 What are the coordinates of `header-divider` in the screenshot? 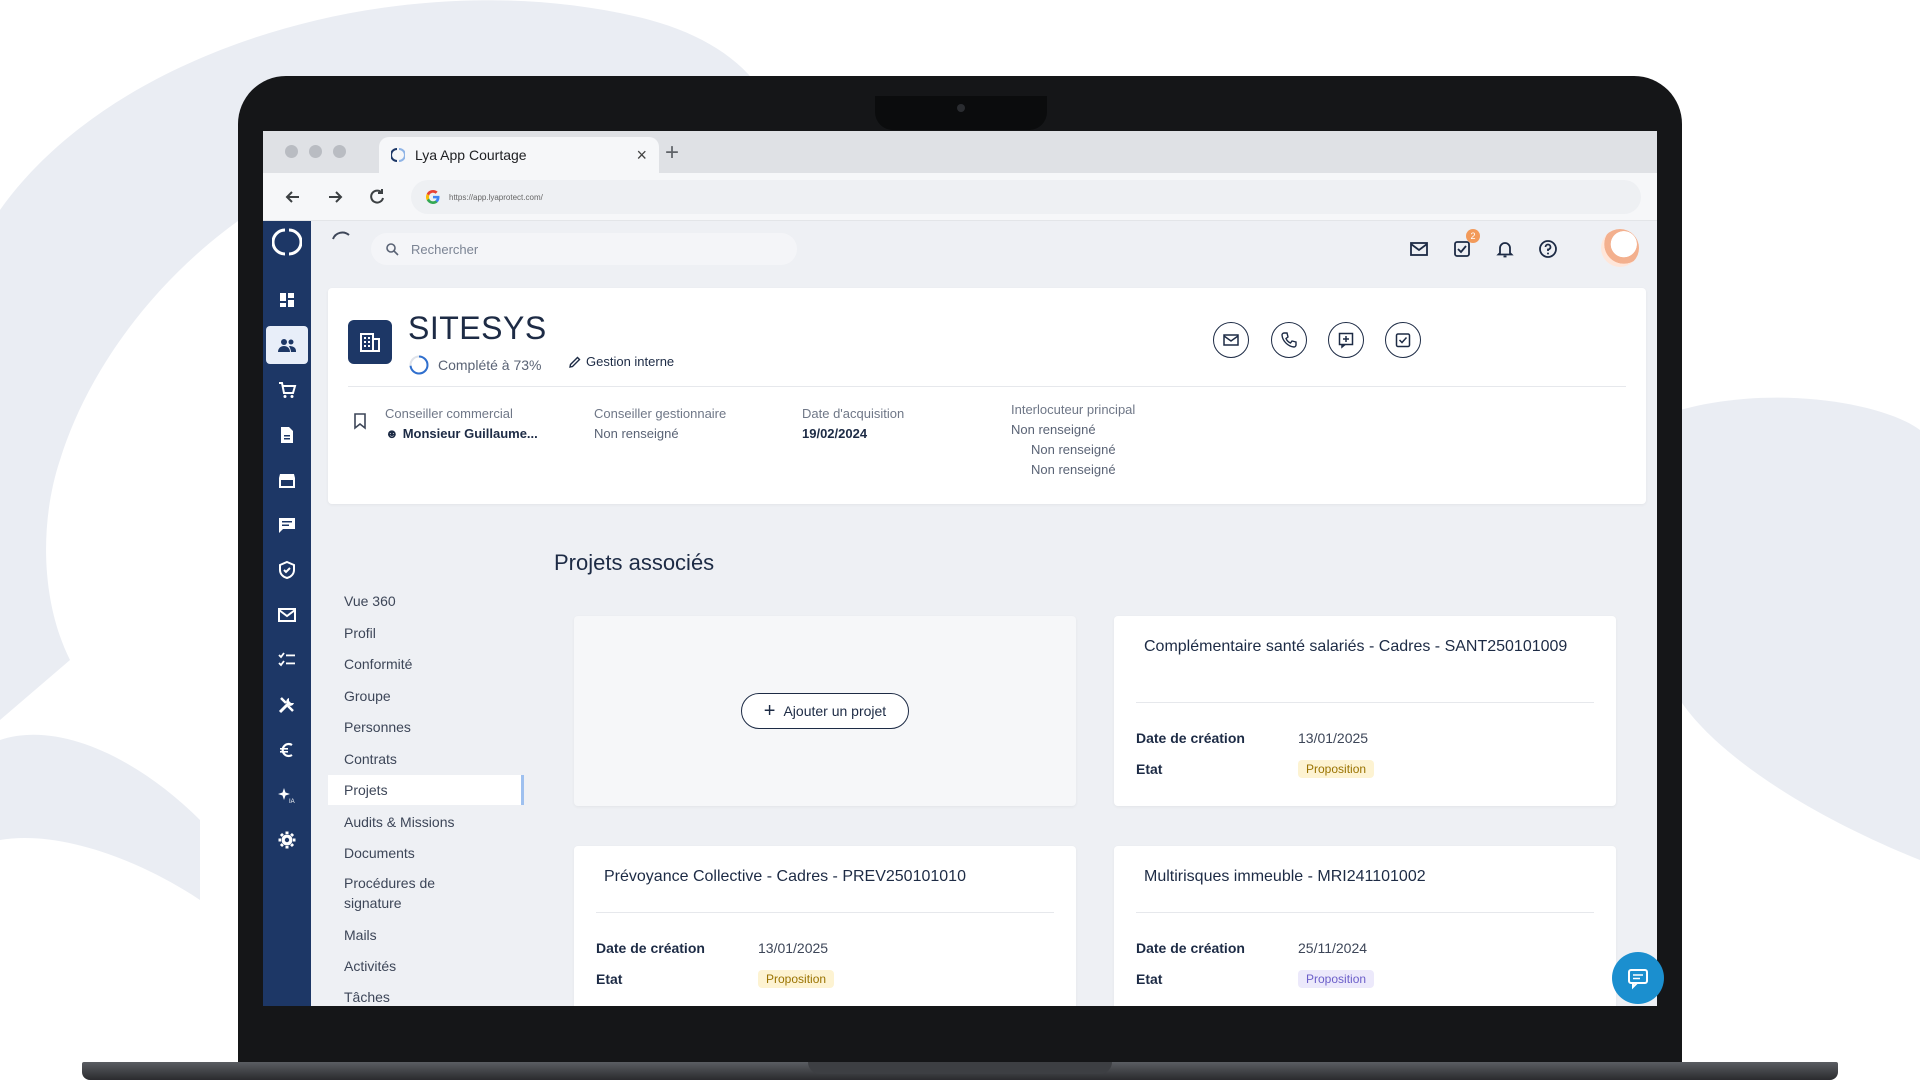 It's located at (987, 386).